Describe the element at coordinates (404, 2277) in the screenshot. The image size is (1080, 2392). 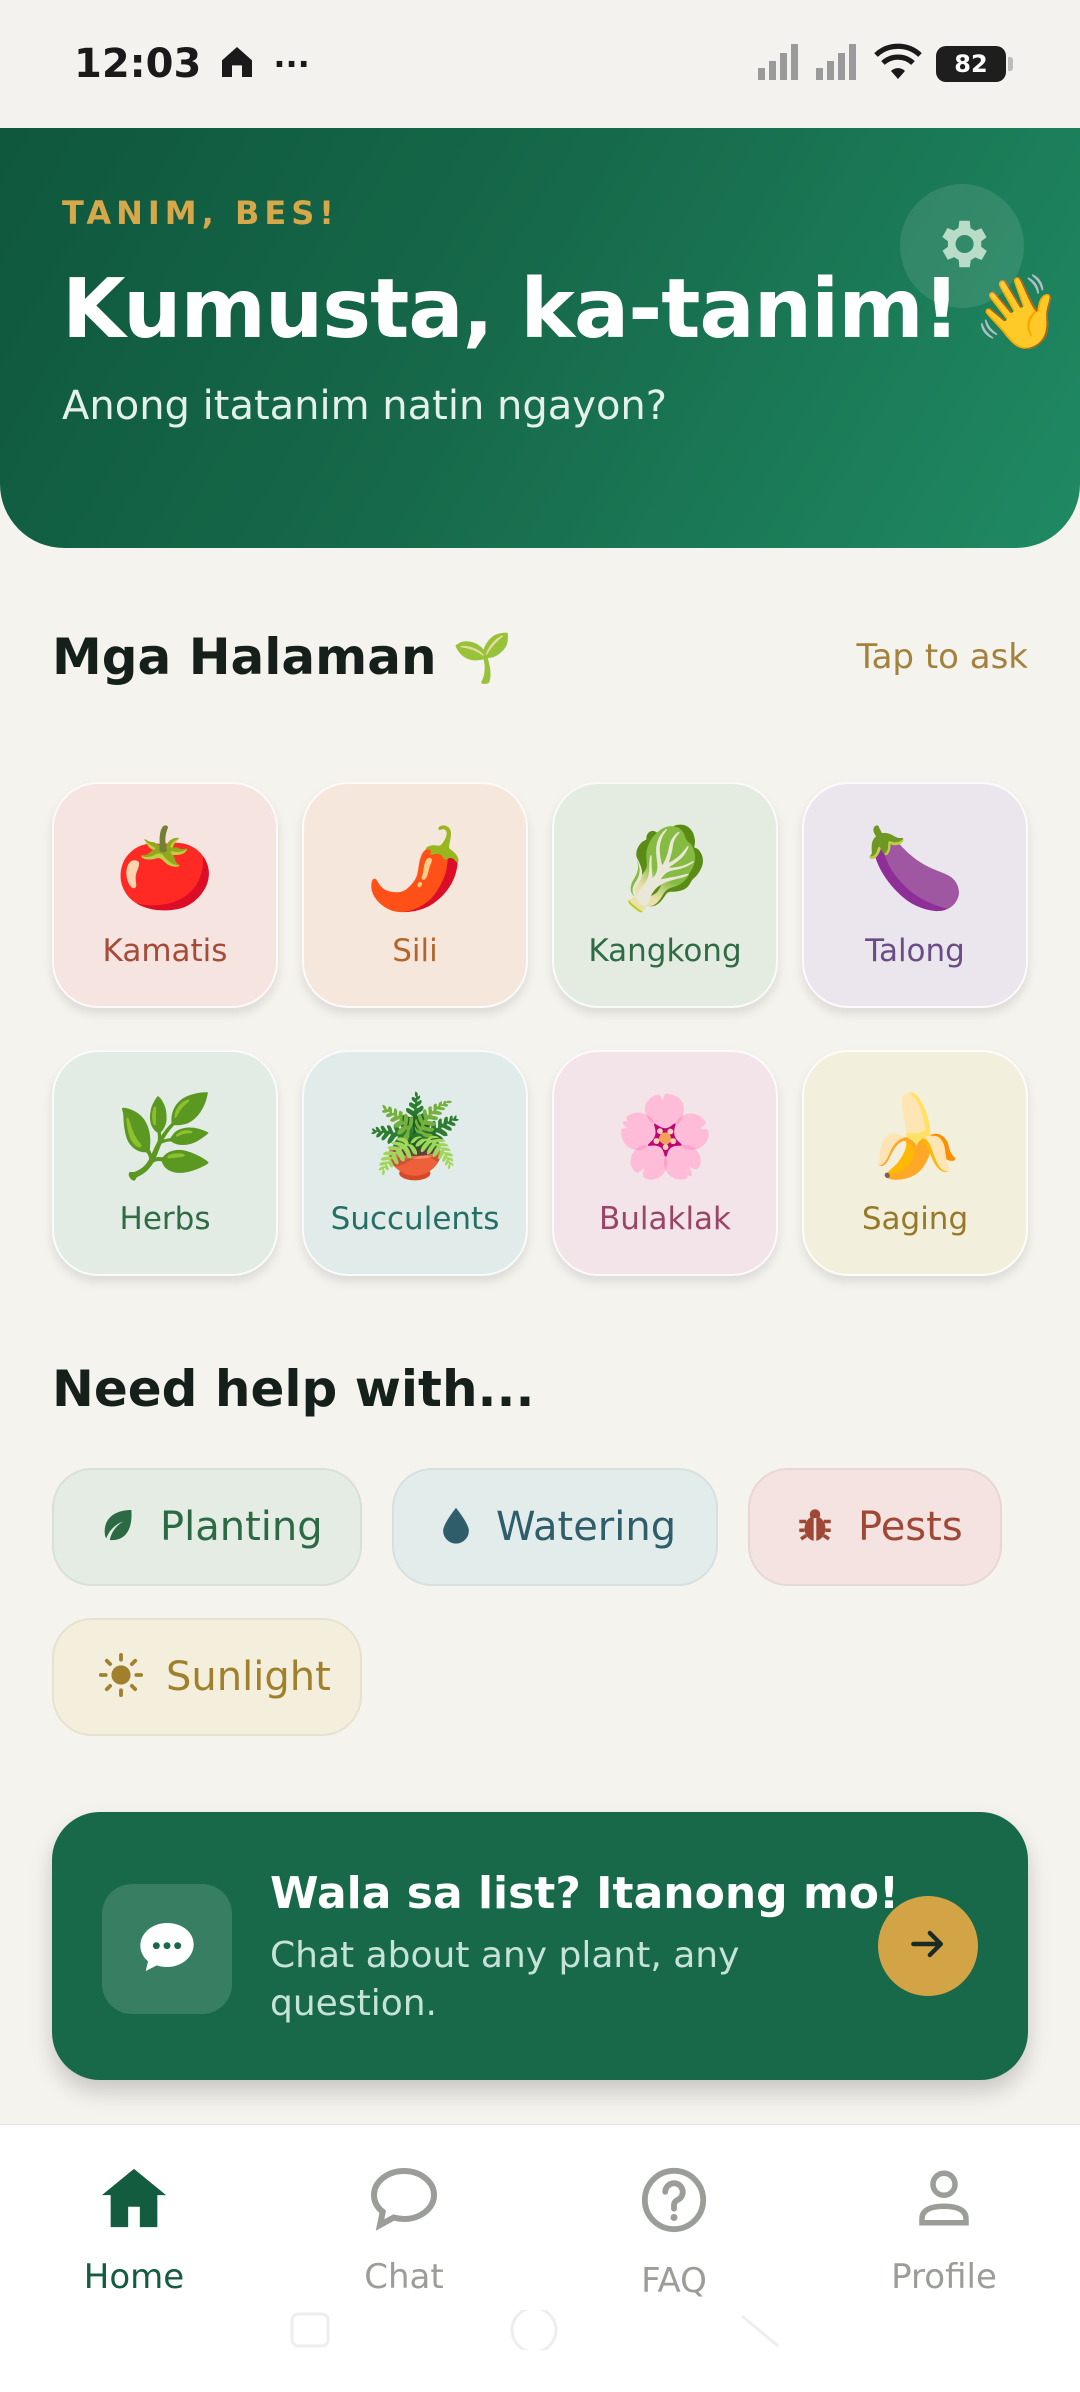
I see `nav-label: Chat` at that location.